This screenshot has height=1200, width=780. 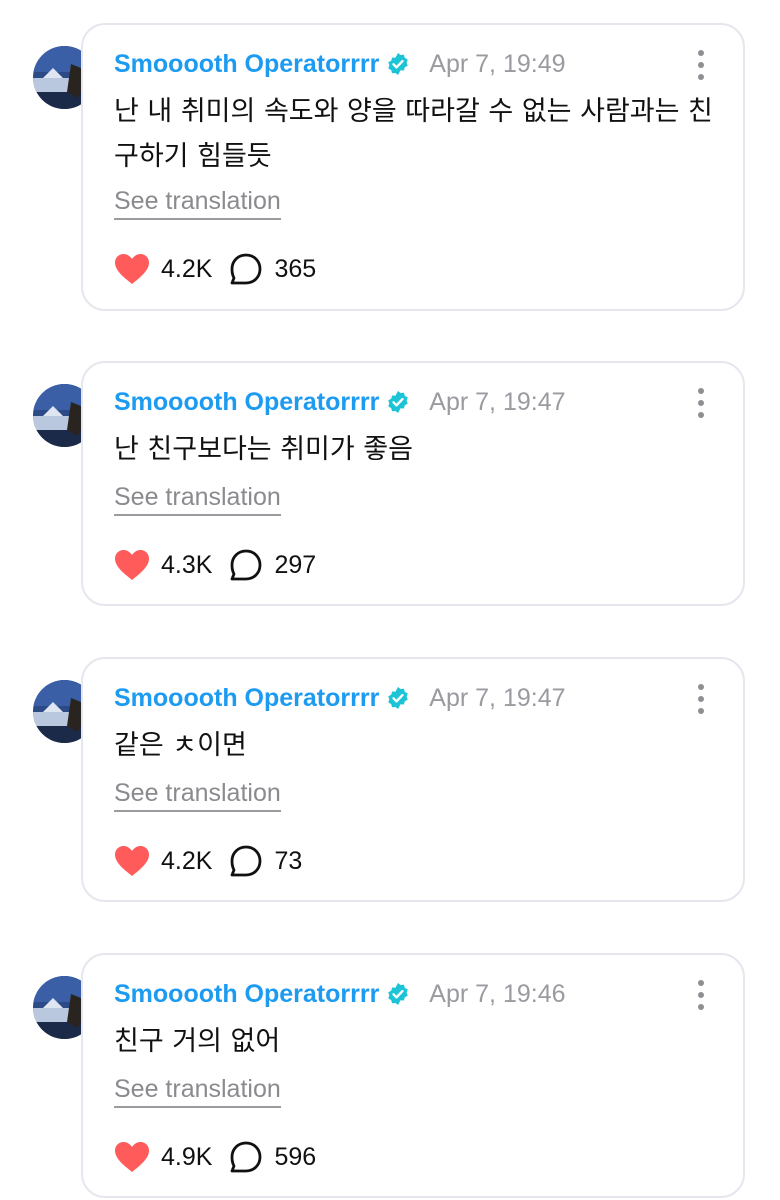 I want to click on post-text: 같은 ㅊ이면, so click(x=180, y=745).